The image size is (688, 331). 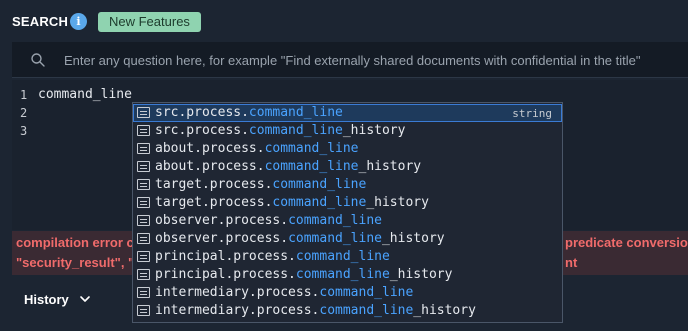 I want to click on suggestion-label: principal.process.command_line, so click(x=272, y=256).